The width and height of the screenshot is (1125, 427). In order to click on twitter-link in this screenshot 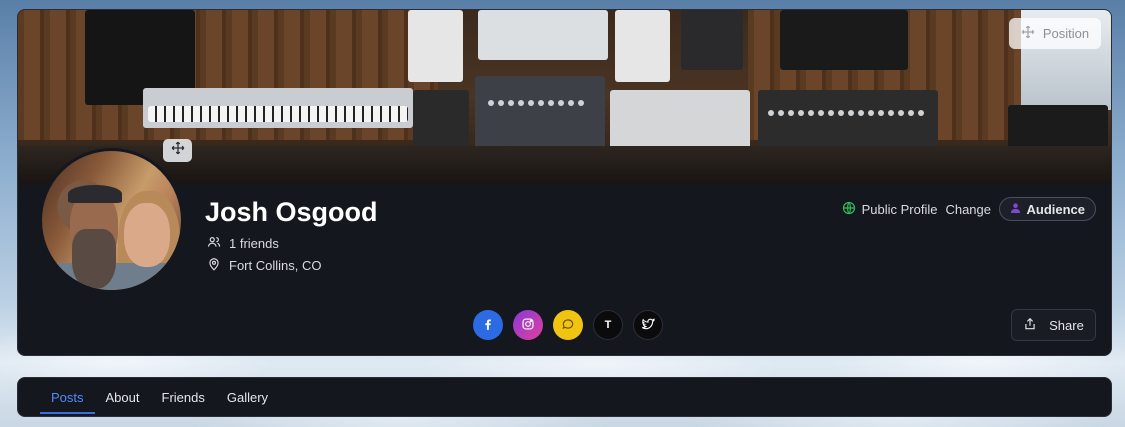, I will do `click(648, 325)`.